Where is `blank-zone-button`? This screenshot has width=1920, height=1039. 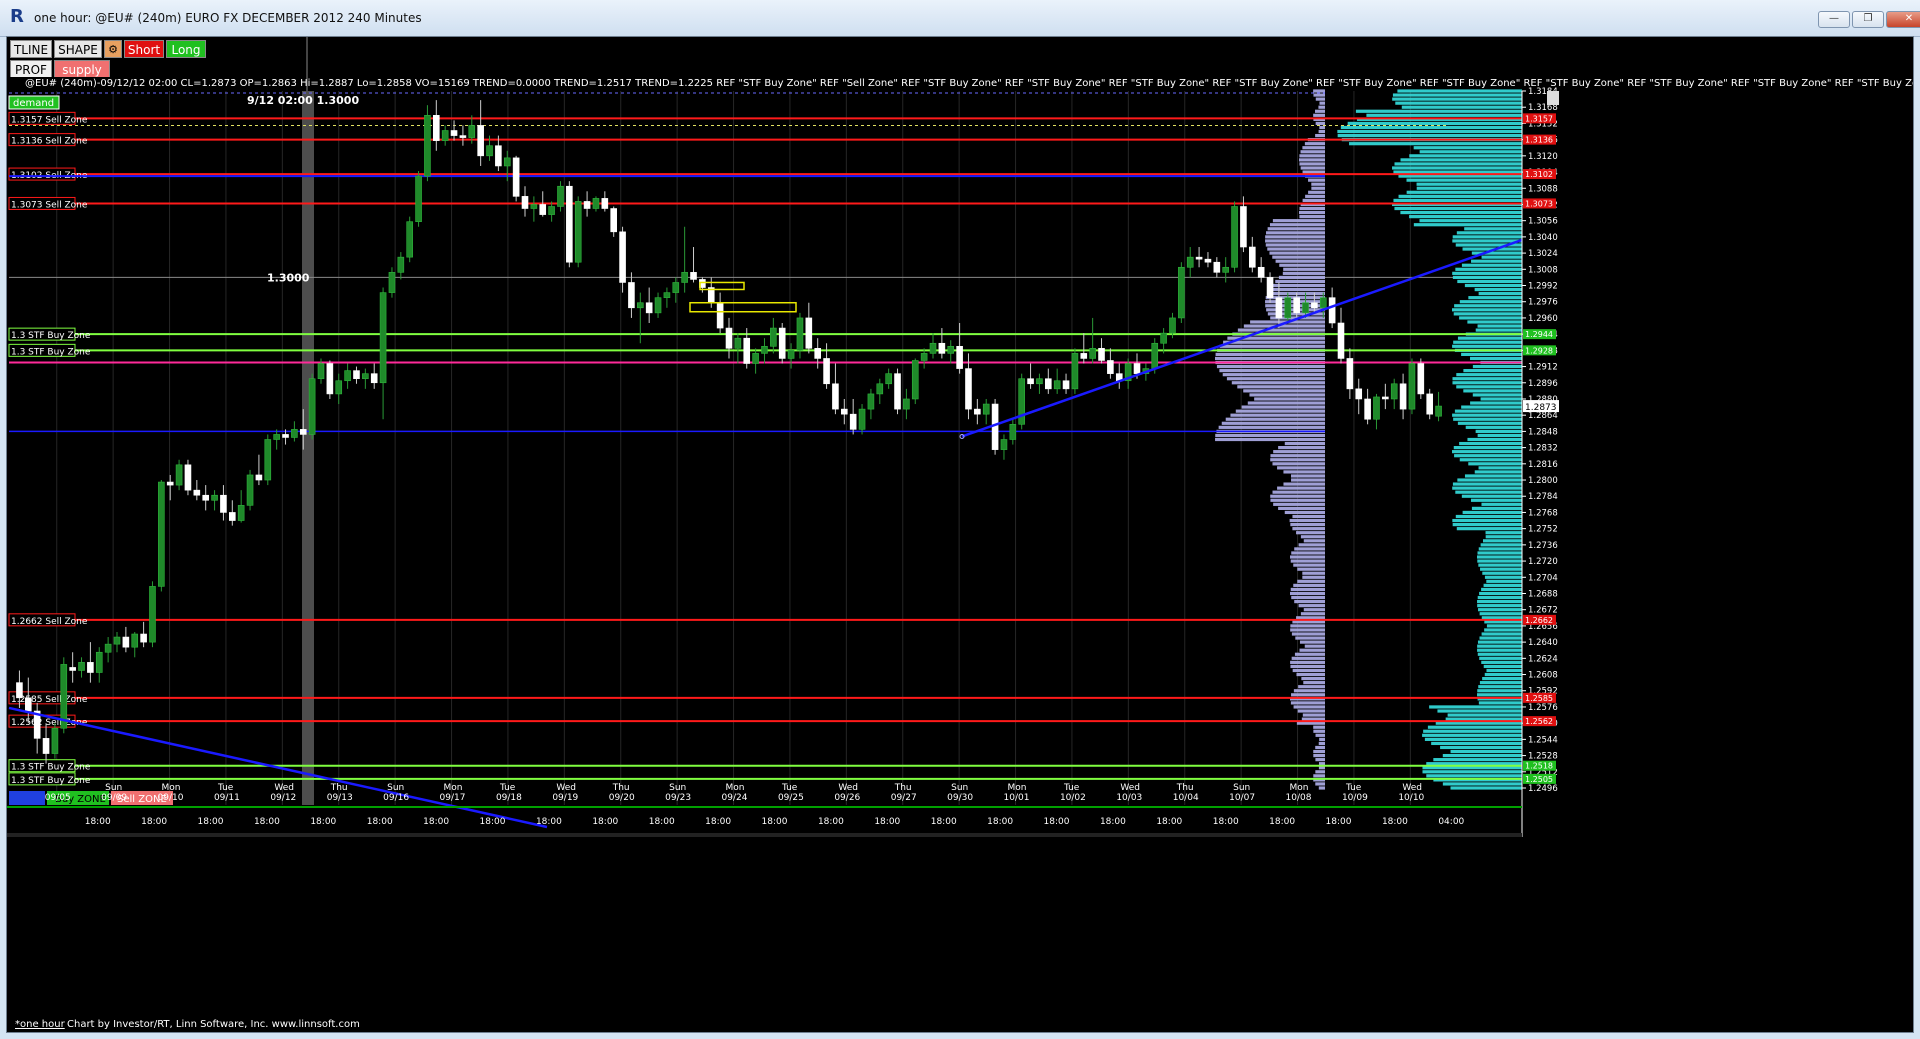 blank-zone-button is located at coordinates (27, 798).